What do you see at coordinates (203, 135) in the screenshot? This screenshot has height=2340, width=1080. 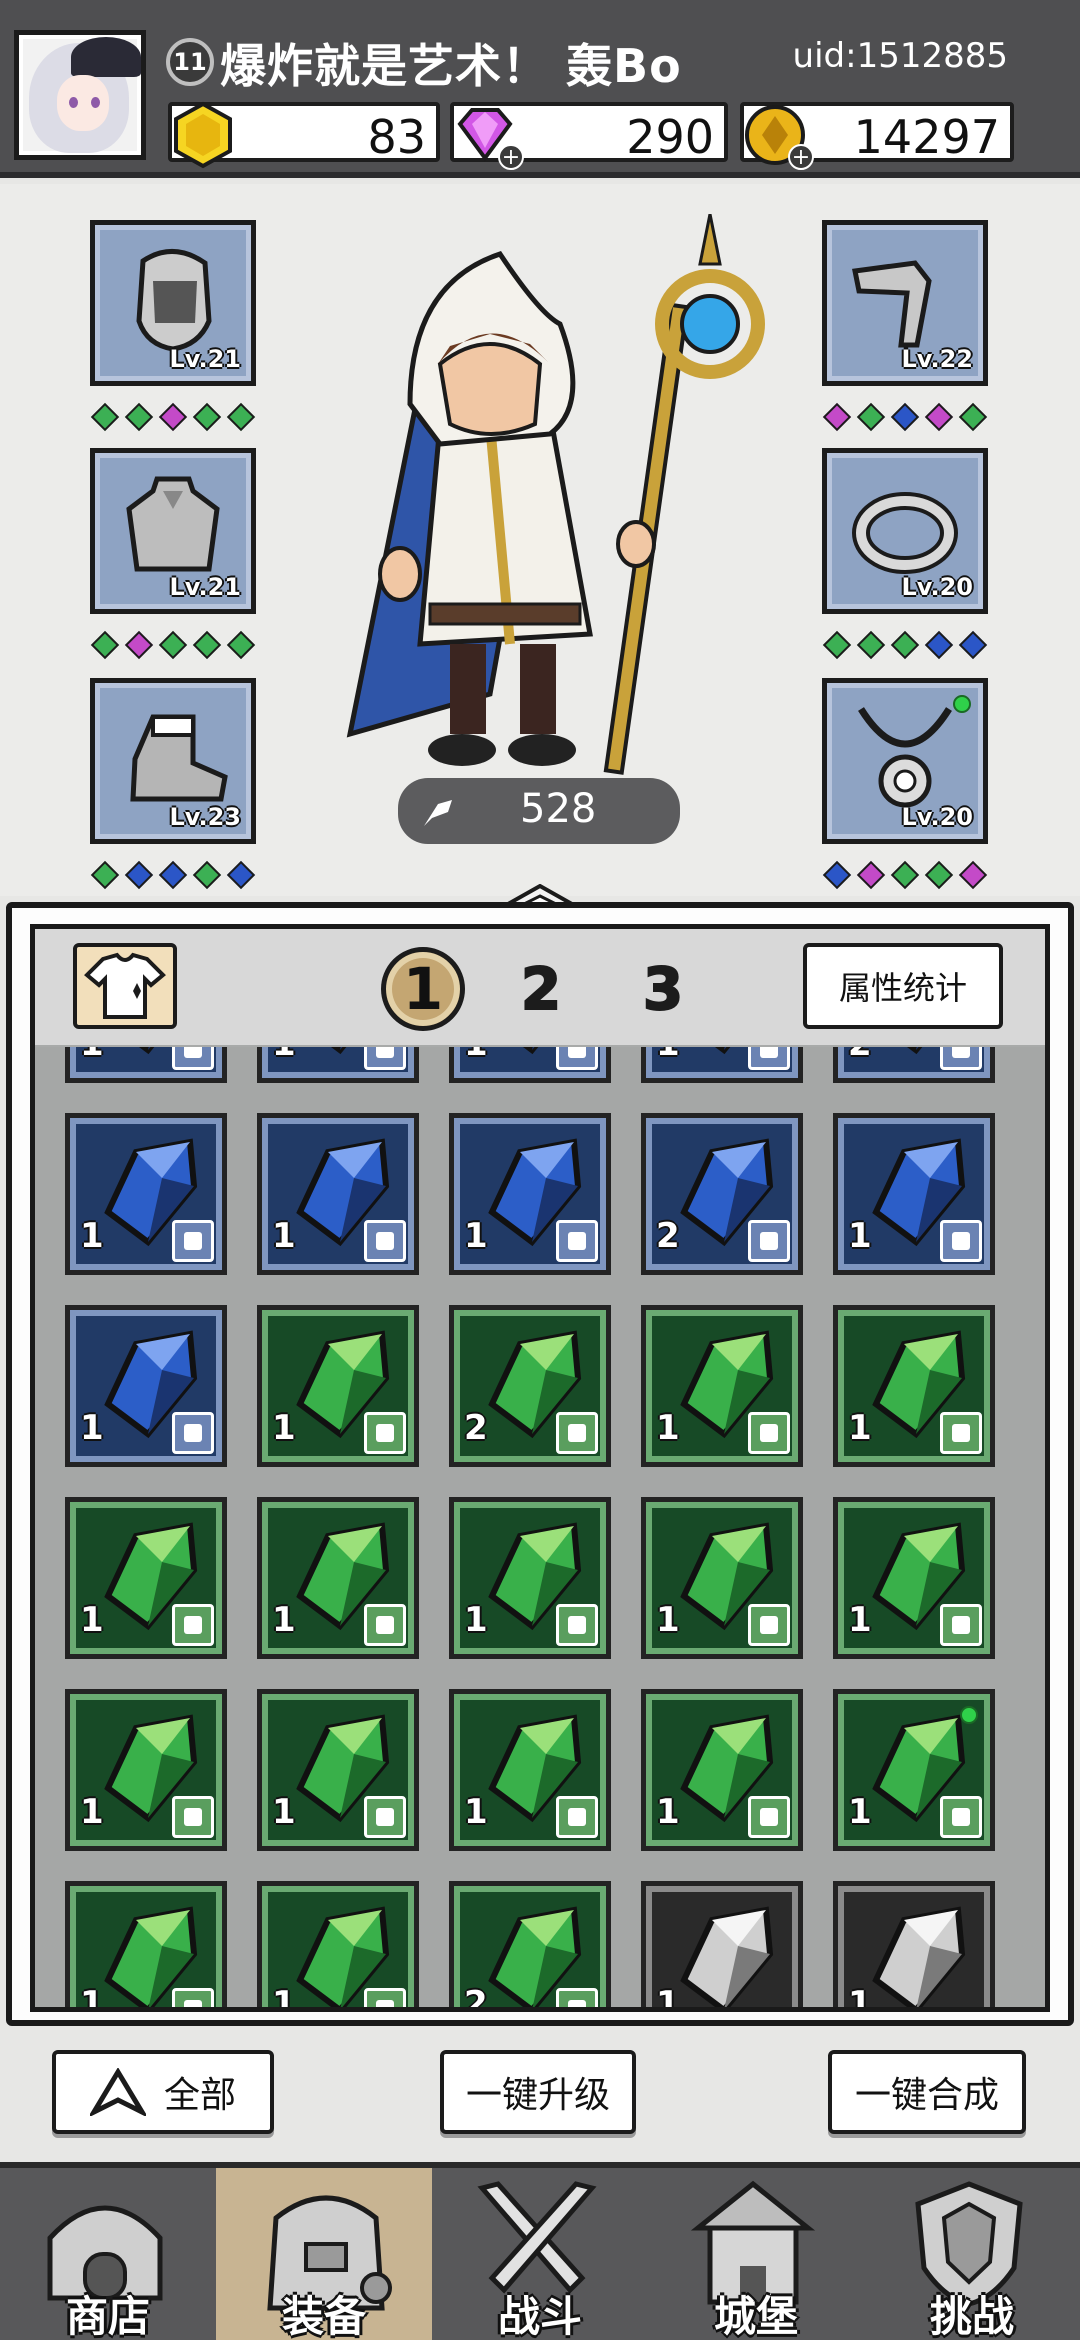 I see `gold-hexagon-icon` at bounding box center [203, 135].